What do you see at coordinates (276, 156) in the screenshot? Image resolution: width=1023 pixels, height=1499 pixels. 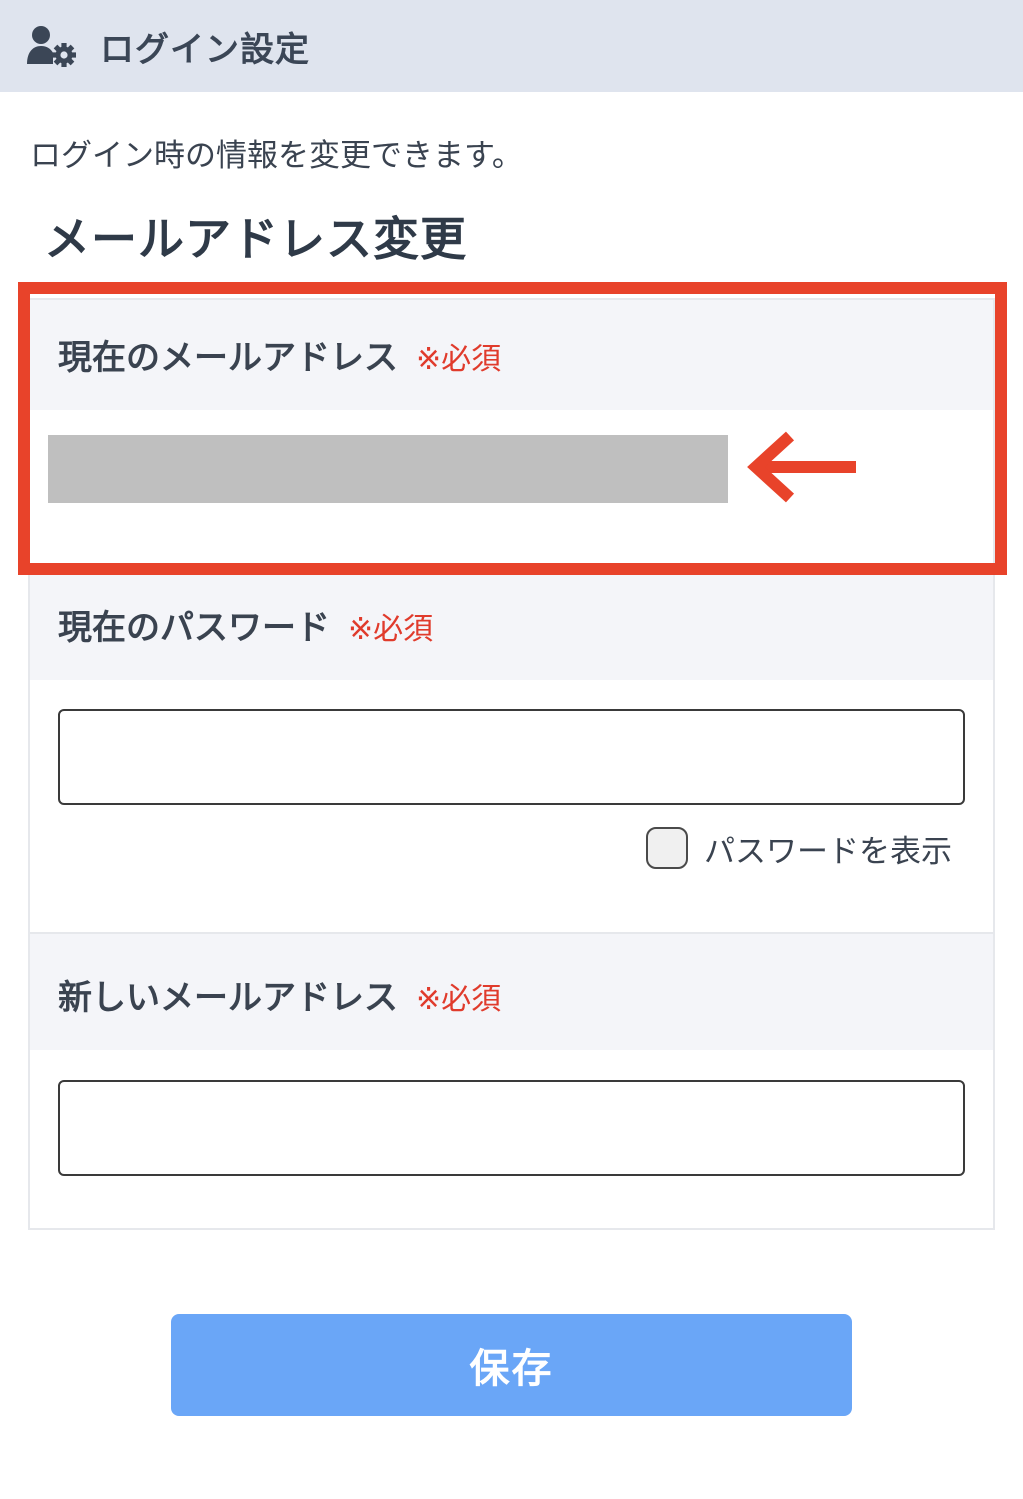 I see `intro-text: ログイン時の情報を変更できます。` at bounding box center [276, 156].